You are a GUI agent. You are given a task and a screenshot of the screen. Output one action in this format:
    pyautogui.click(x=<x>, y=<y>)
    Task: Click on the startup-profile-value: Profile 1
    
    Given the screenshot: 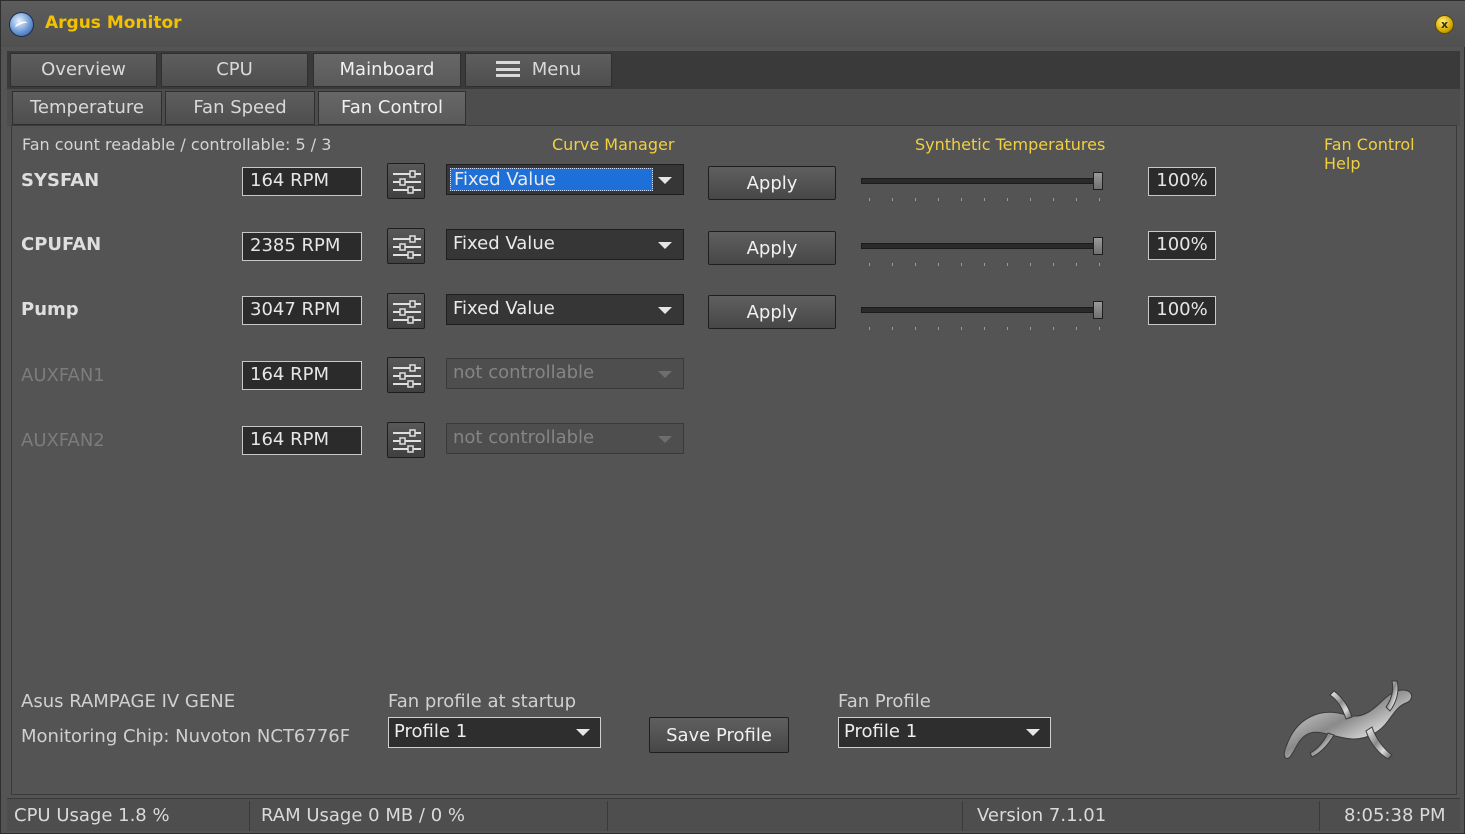 What is the action you would take?
    pyautogui.click(x=431, y=731)
    